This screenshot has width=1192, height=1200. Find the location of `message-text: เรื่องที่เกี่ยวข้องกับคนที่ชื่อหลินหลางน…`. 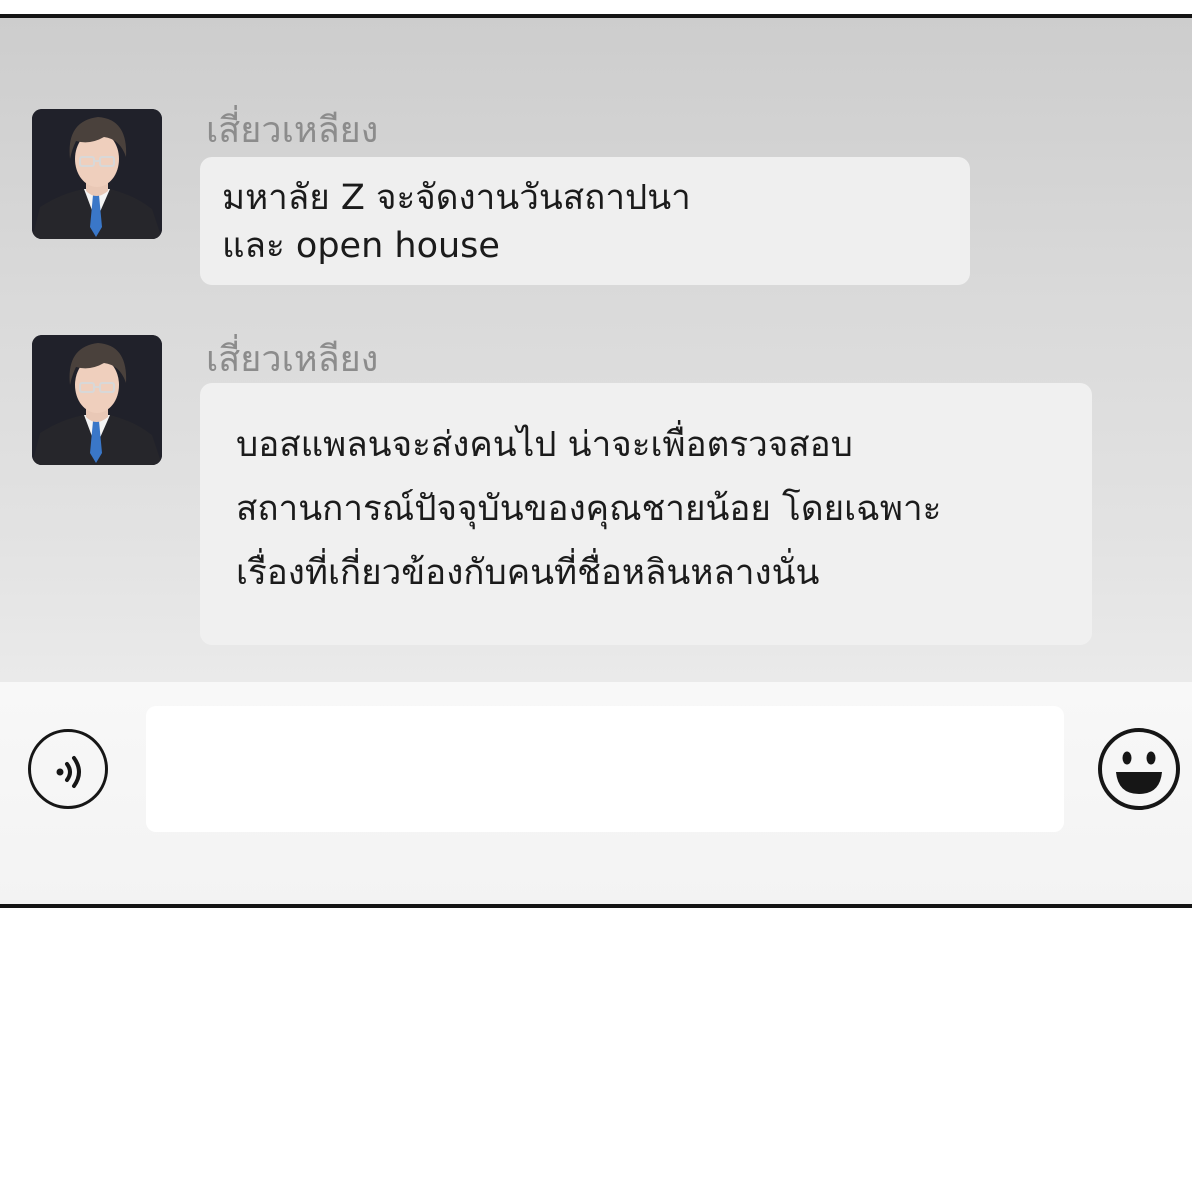

message-text: เรื่องที่เกี่ยวข้องกับคนที่ชื่อหลินหลางน… is located at coordinates (528, 573).